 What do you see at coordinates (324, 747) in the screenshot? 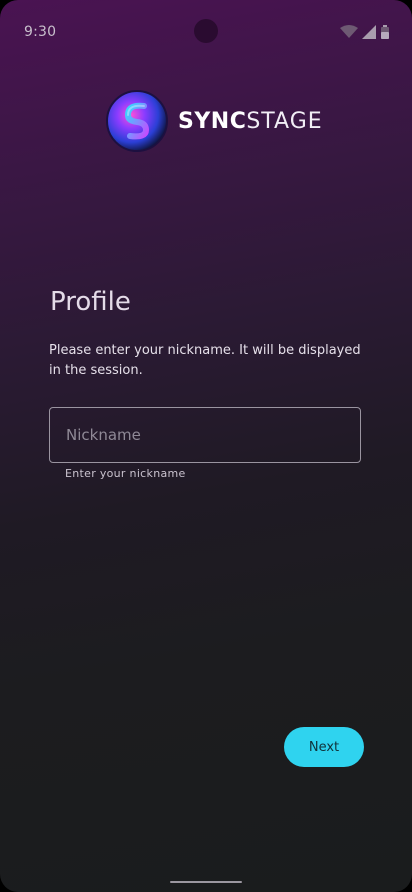
I see `next-button: Next` at bounding box center [324, 747].